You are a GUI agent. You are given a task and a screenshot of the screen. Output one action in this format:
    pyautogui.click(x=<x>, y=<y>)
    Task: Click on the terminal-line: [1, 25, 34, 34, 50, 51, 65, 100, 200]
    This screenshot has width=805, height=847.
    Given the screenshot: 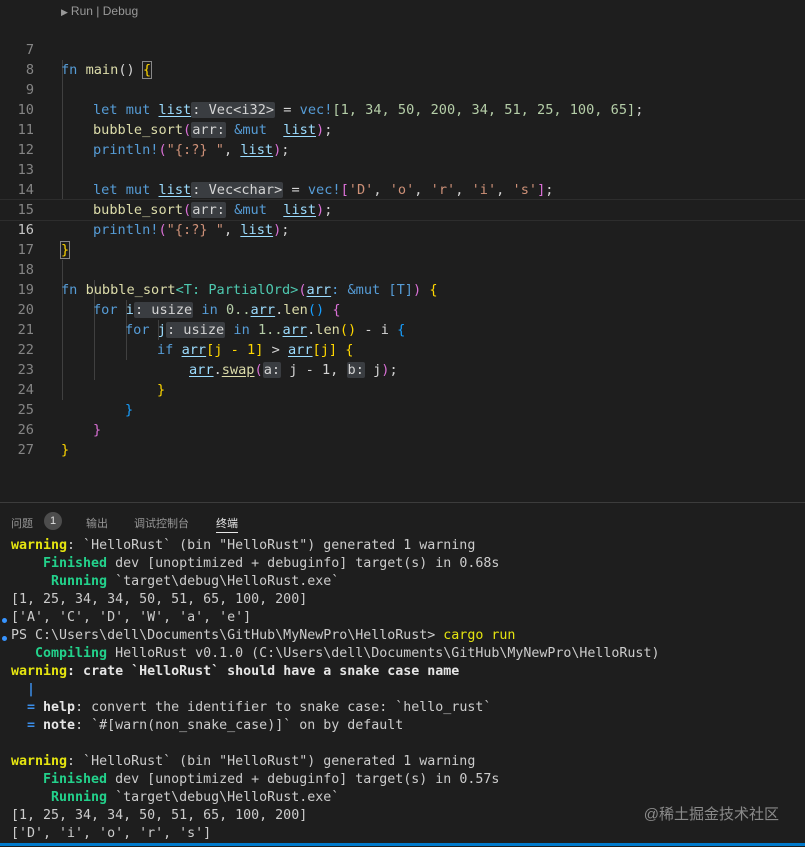 What is the action you would take?
    pyautogui.click(x=159, y=599)
    